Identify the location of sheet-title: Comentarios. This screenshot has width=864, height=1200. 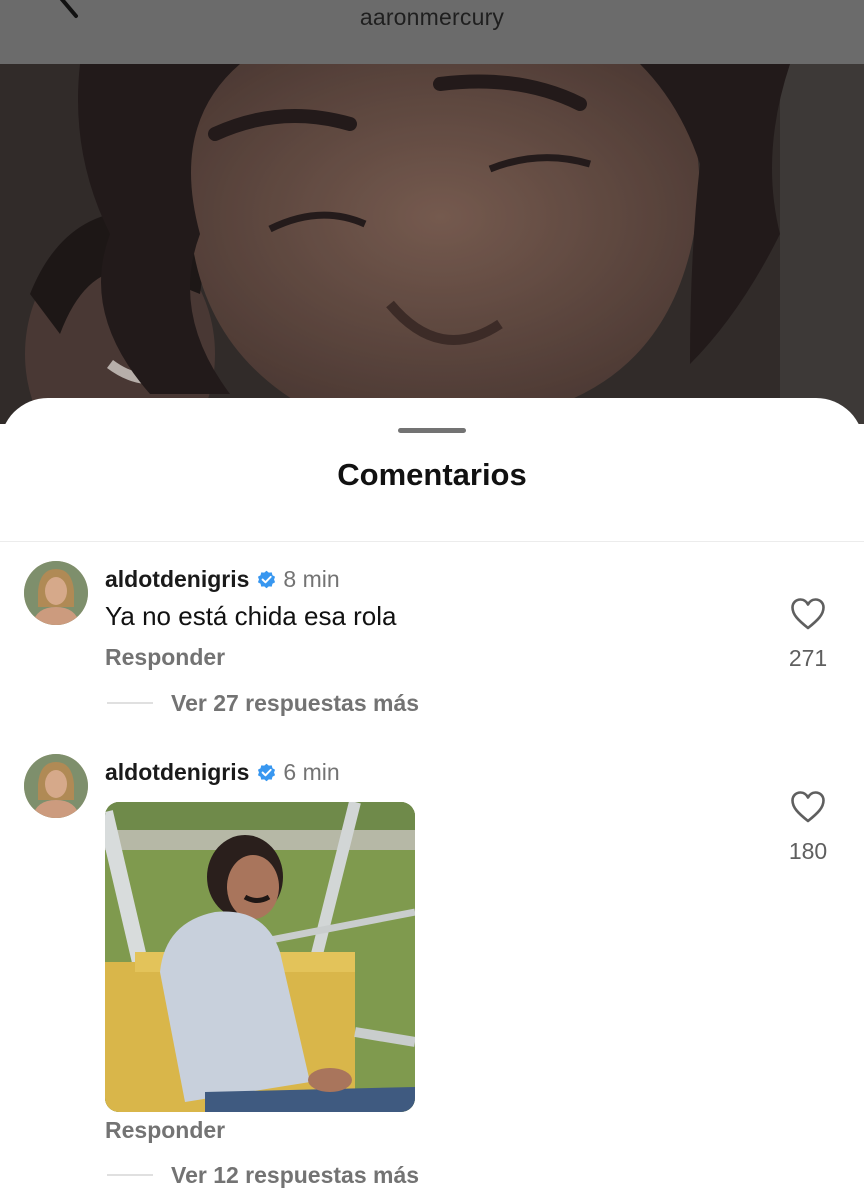
(432, 474).